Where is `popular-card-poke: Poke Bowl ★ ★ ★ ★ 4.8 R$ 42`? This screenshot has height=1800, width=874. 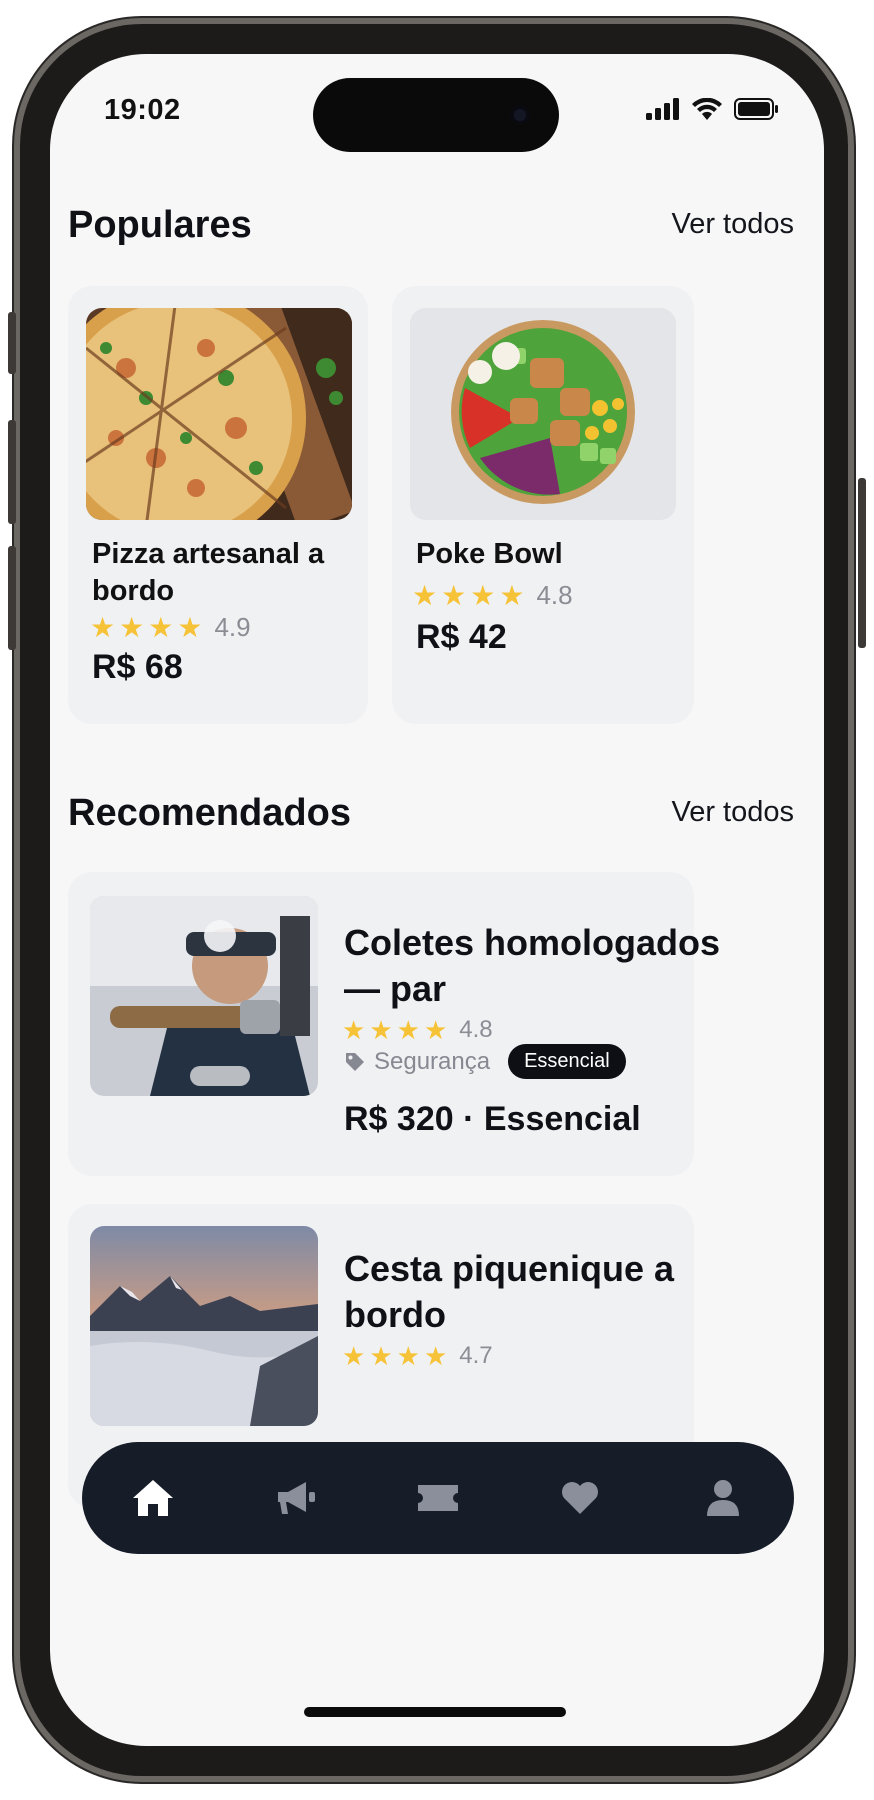 popular-card-poke: Poke Bowl ★ ★ ★ ★ 4.8 R$ 42 is located at coordinates (543, 505).